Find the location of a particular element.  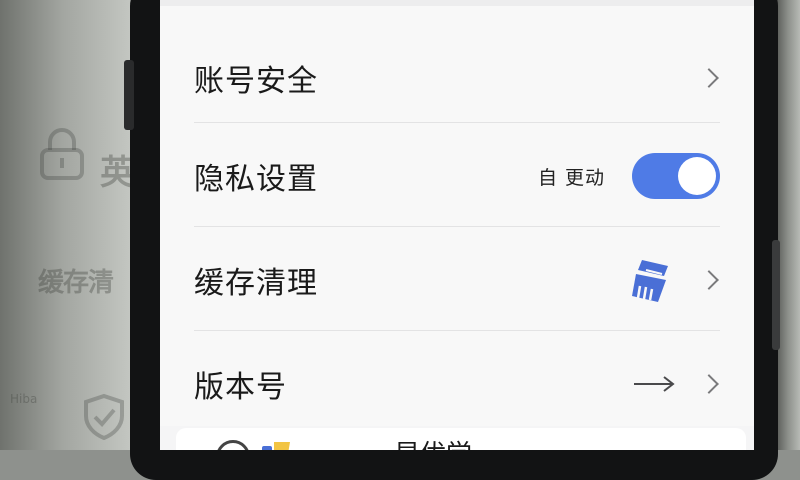

next-settings-card: 显优学 is located at coordinates (461, 439).